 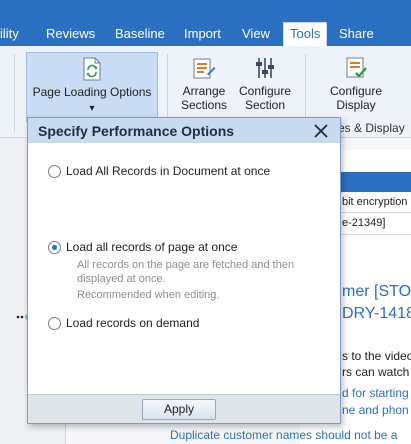 What do you see at coordinates (376, 313) in the screenshot?
I see `doc-heading: DRY-1418` at bounding box center [376, 313].